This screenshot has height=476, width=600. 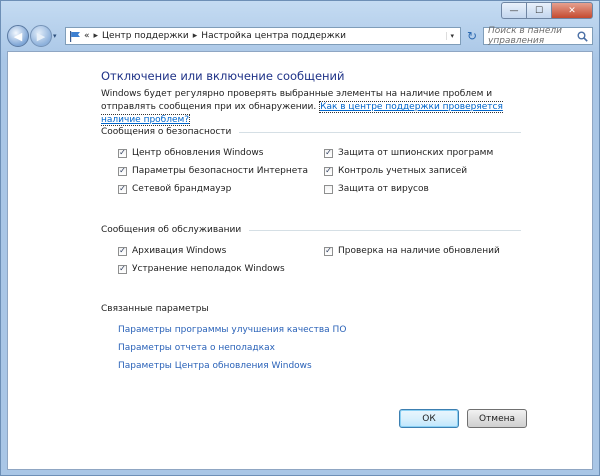 I want to click on checkbox-label: Защита от шпионских программ, so click(x=415, y=153).